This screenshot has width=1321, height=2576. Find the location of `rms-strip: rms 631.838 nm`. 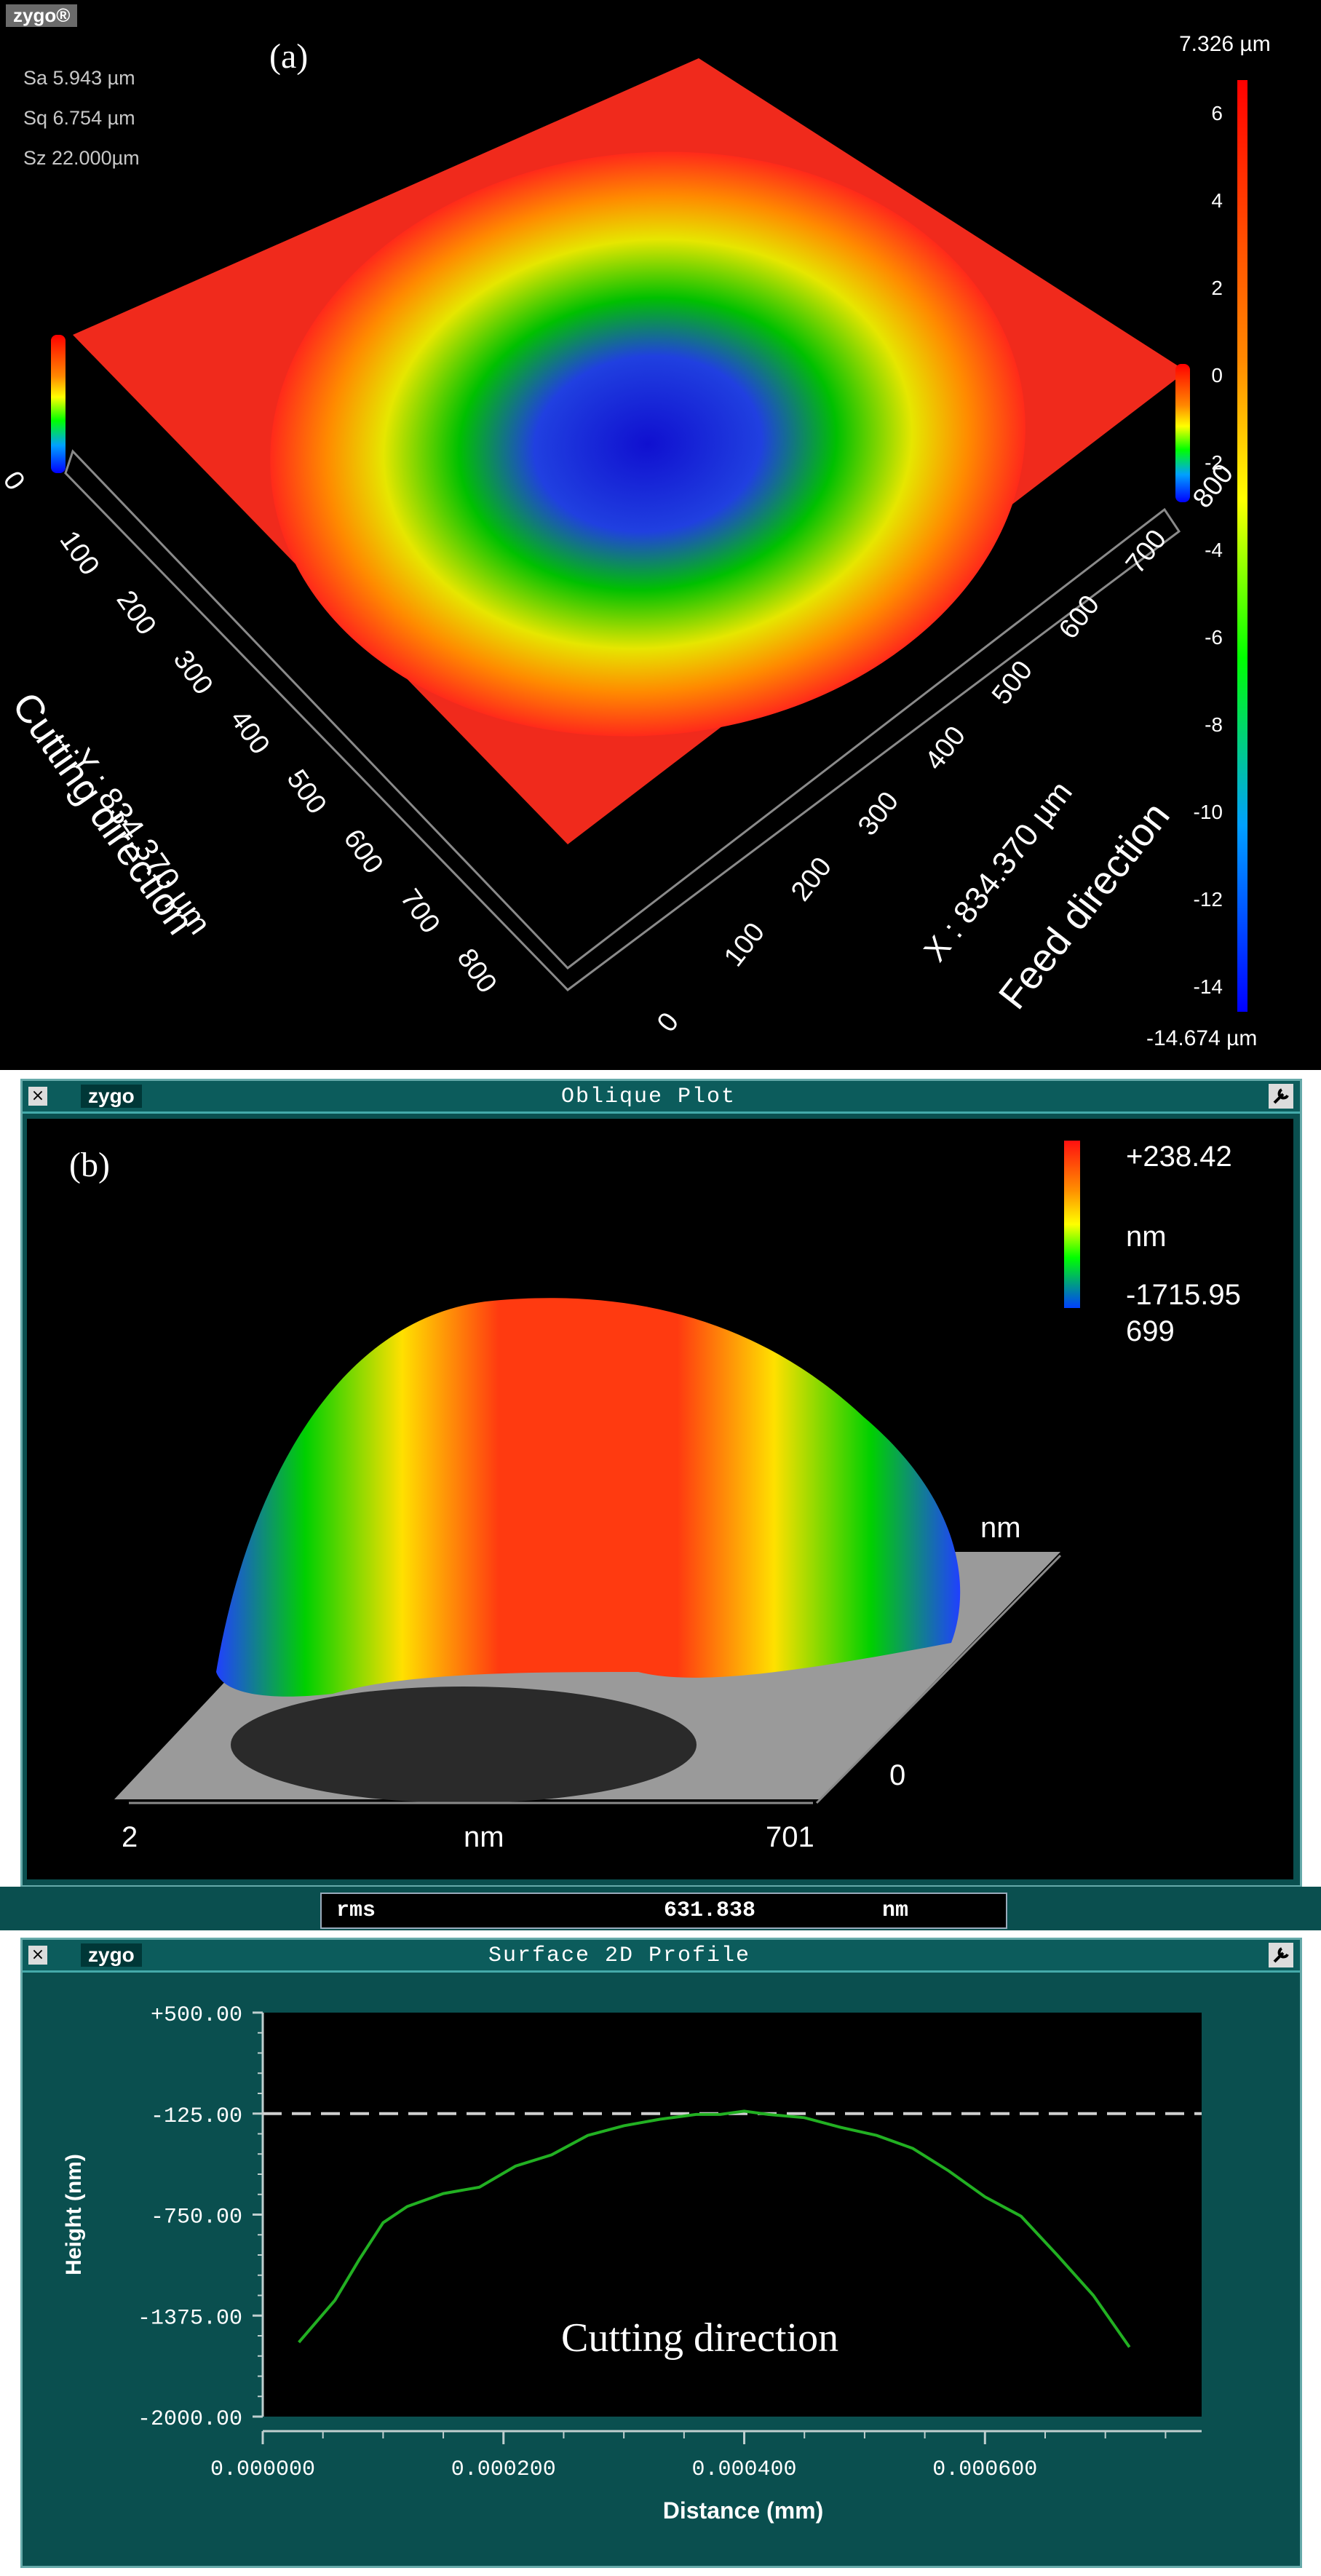

rms-strip: rms 631.838 nm is located at coordinates (660, 1908).